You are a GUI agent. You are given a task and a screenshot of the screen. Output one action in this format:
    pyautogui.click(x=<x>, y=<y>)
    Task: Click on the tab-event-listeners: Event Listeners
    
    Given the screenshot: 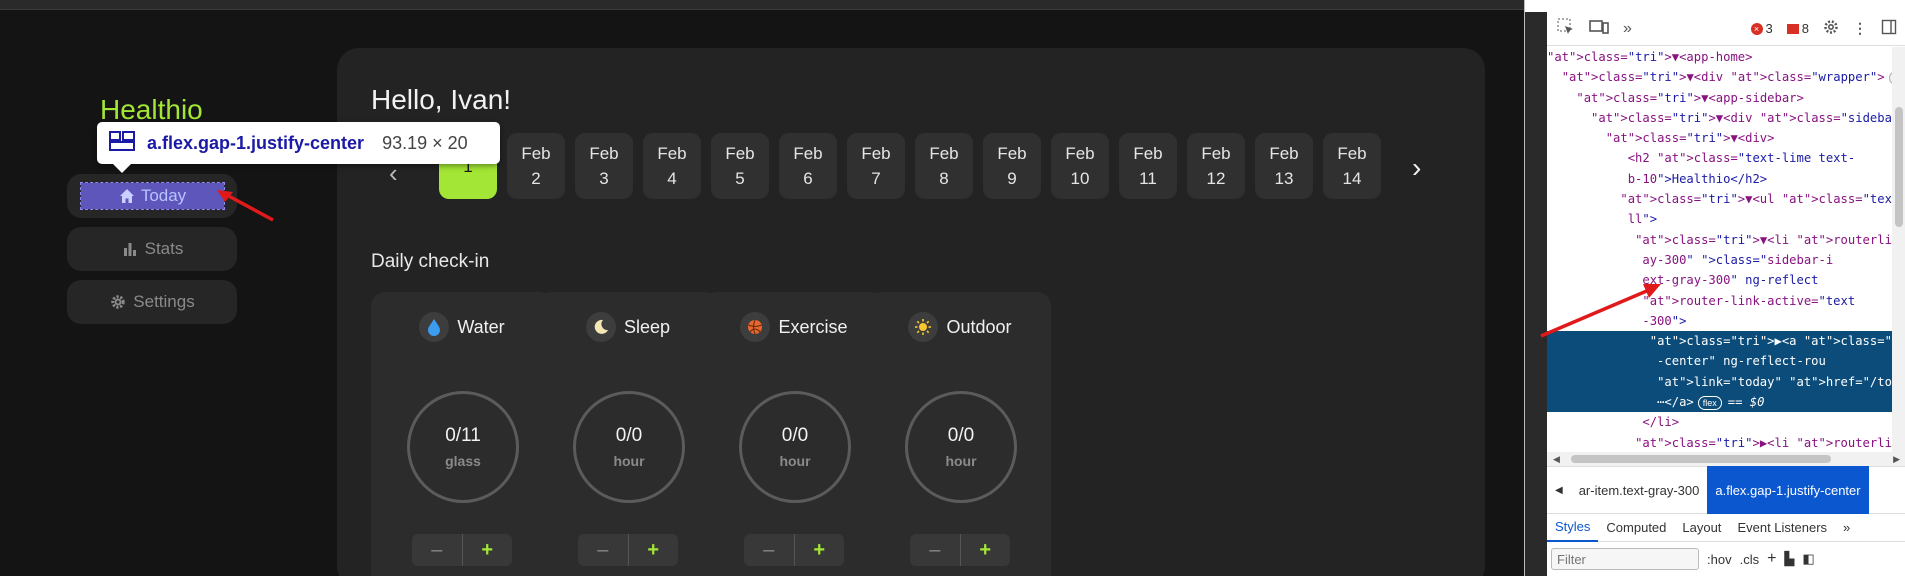 What is the action you would take?
    pyautogui.click(x=1782, y=528)
    